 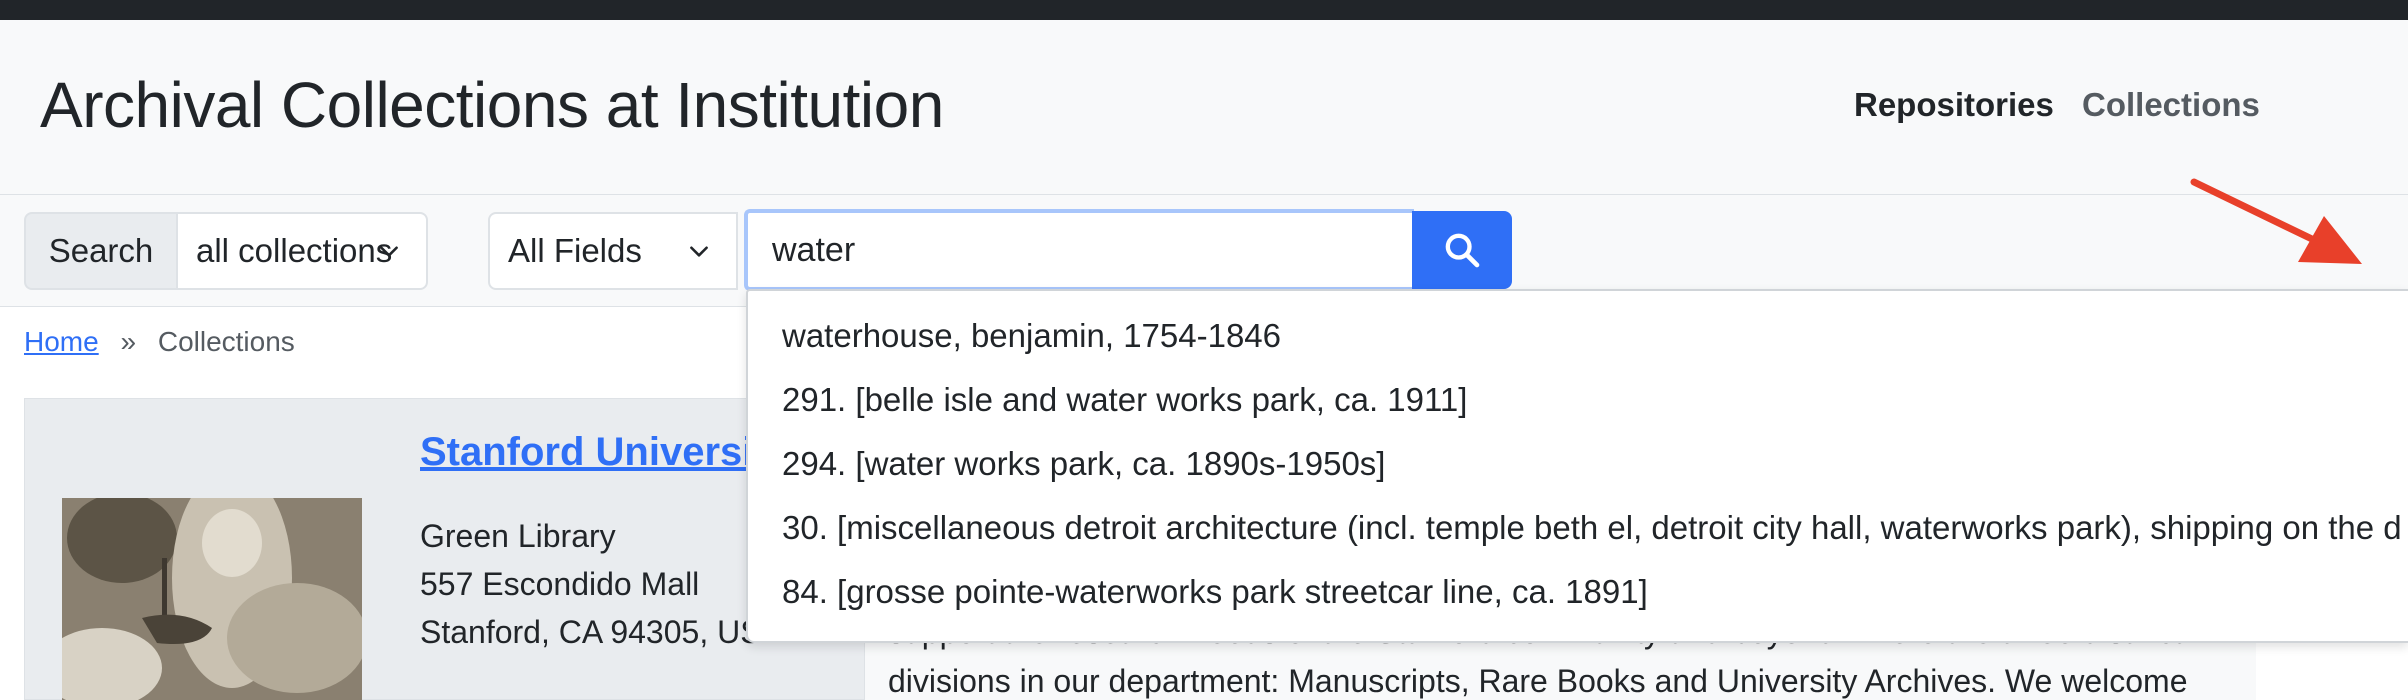 I want to click on repository-image, so click(x=212, y=599).